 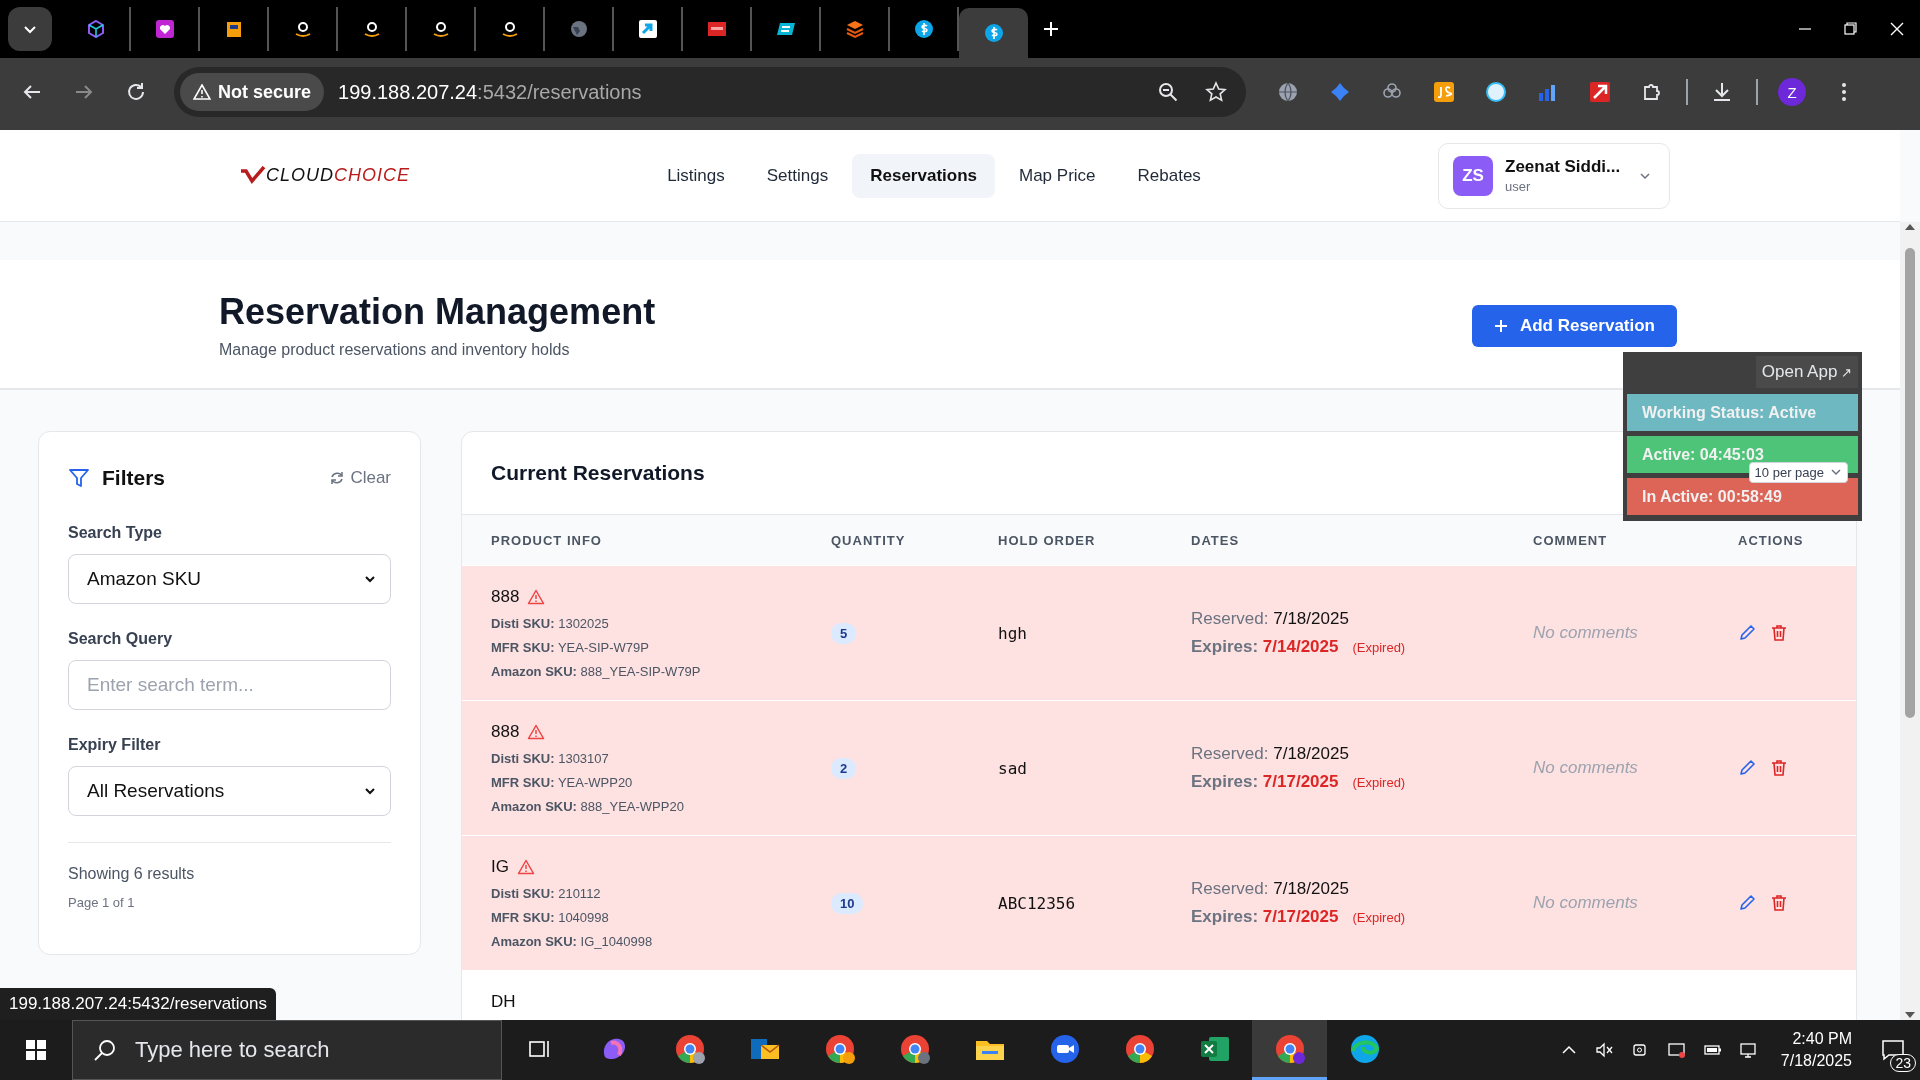 What do you see at coordinates (335, 175) in the screenshot?
I see `logo: CLOUDCHOICE` at bounding box center [335, 175].